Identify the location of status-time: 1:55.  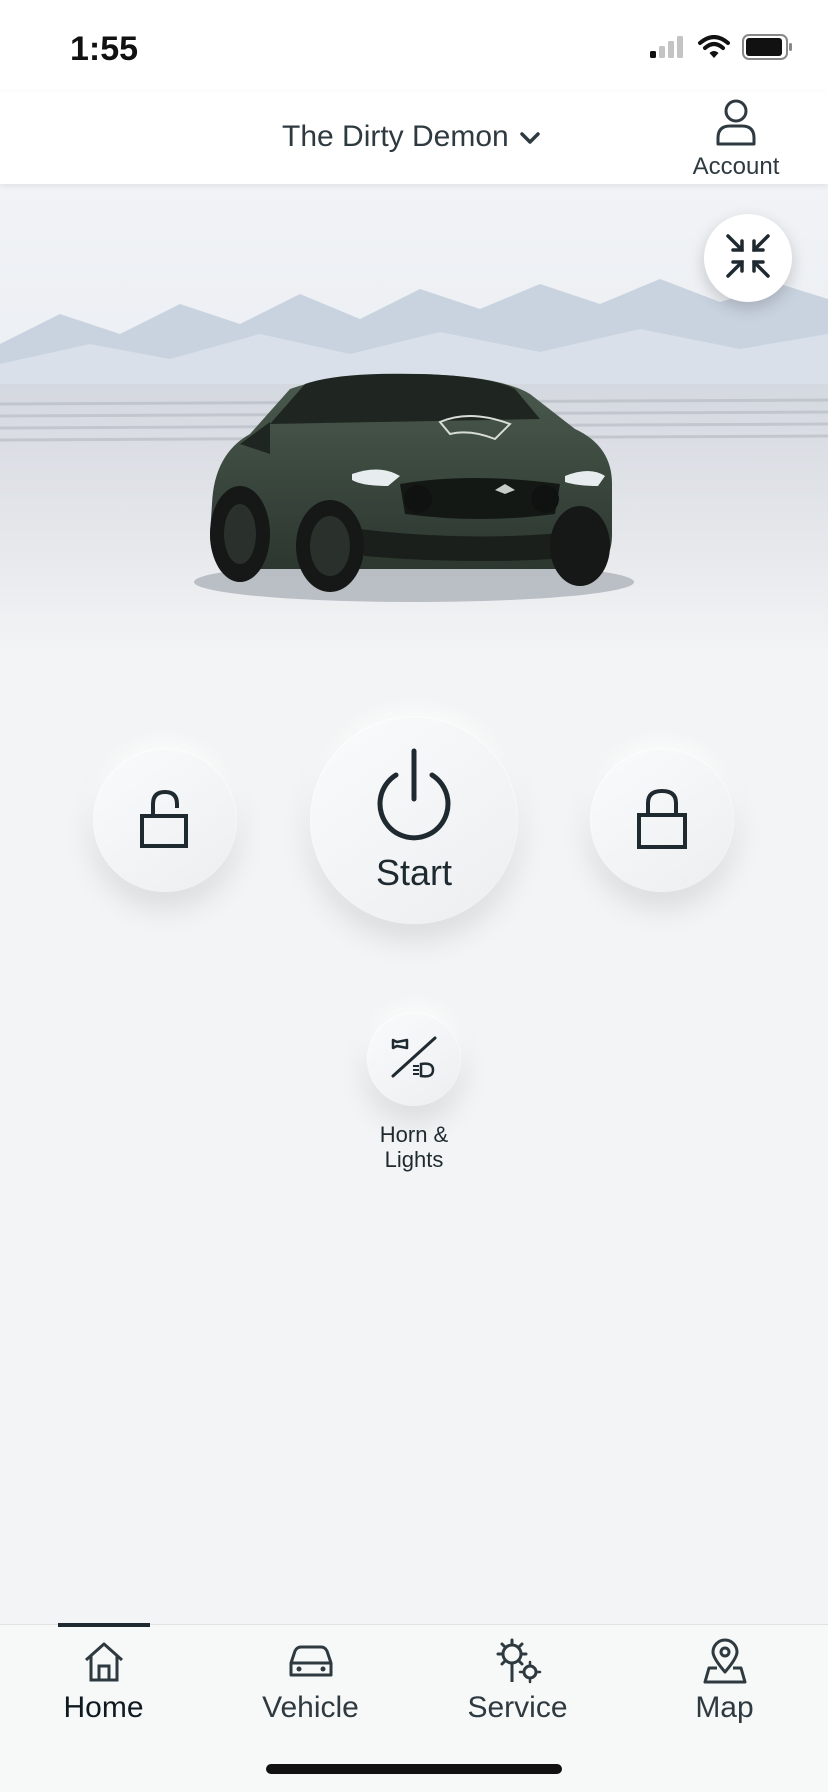
(104, 49).